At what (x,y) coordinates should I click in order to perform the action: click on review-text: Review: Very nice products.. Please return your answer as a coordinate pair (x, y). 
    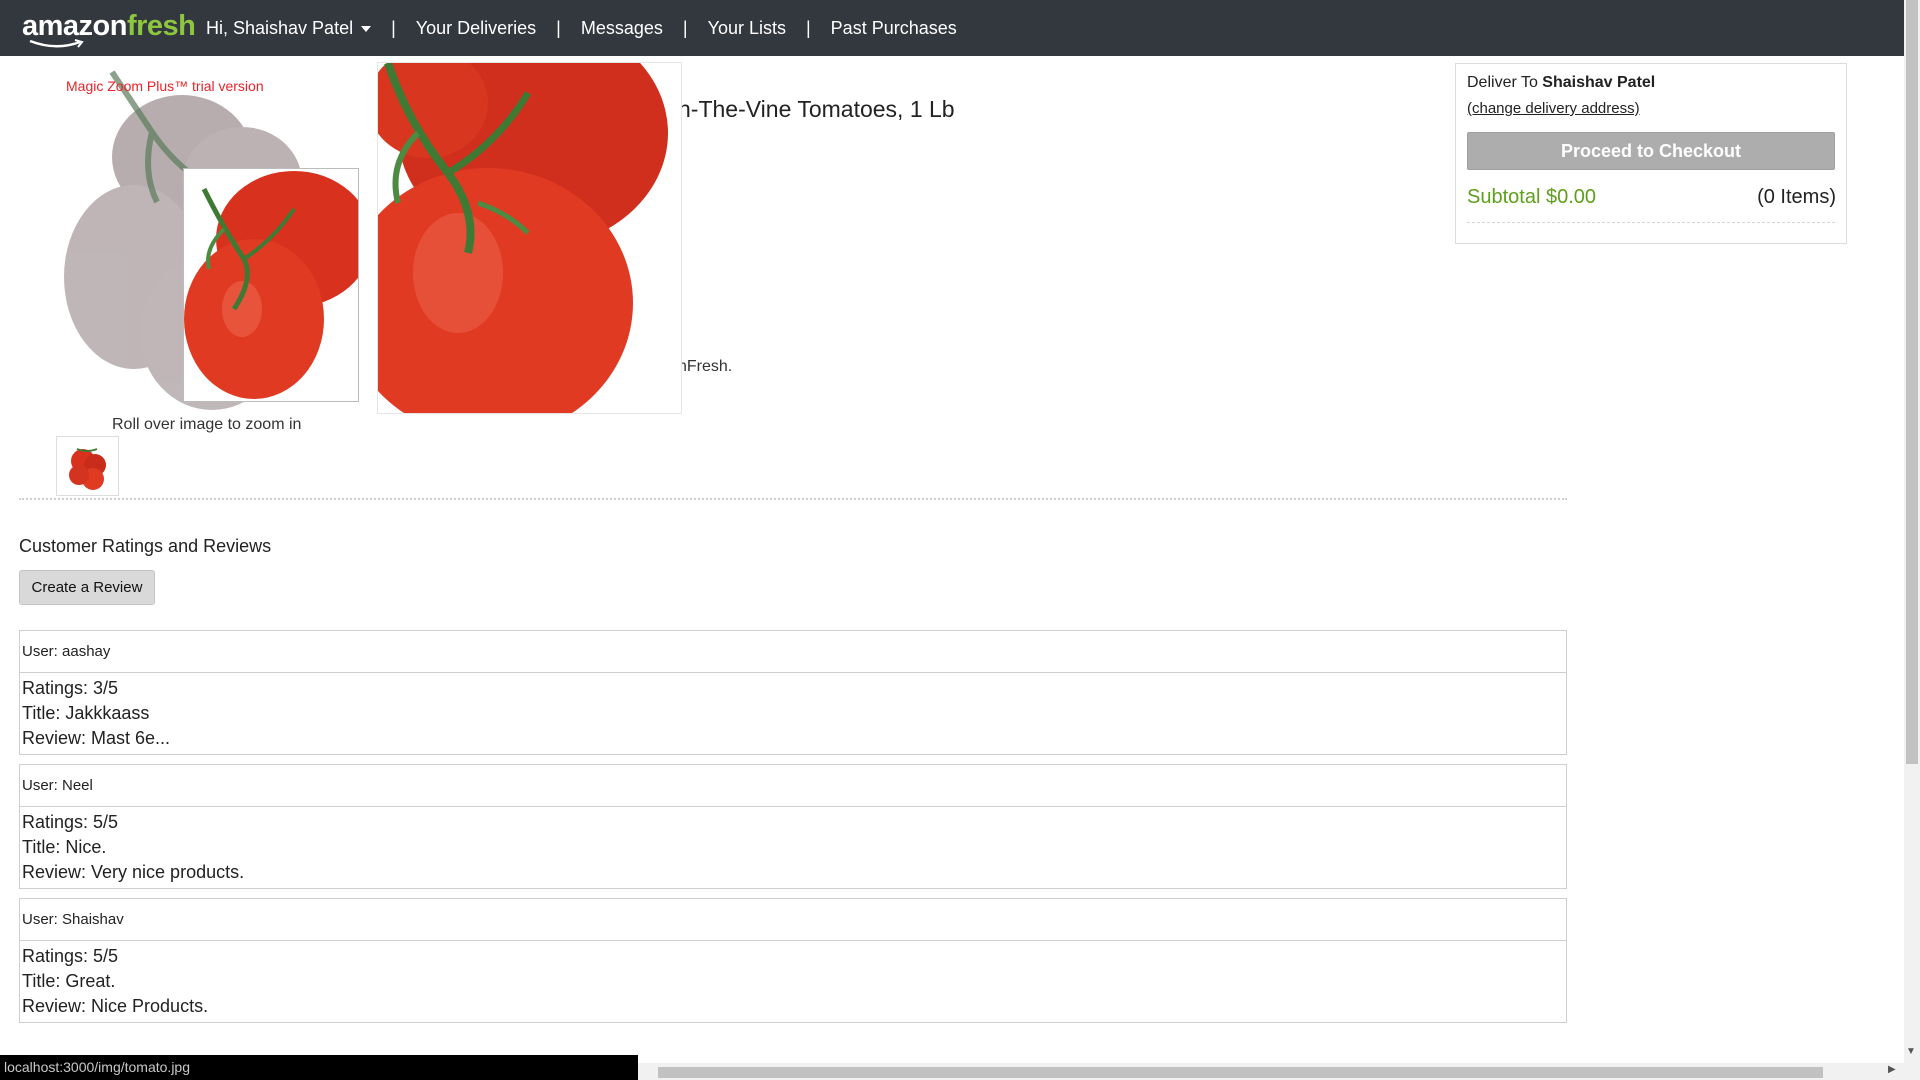
    Looking at the image, I should click on (133, 872).